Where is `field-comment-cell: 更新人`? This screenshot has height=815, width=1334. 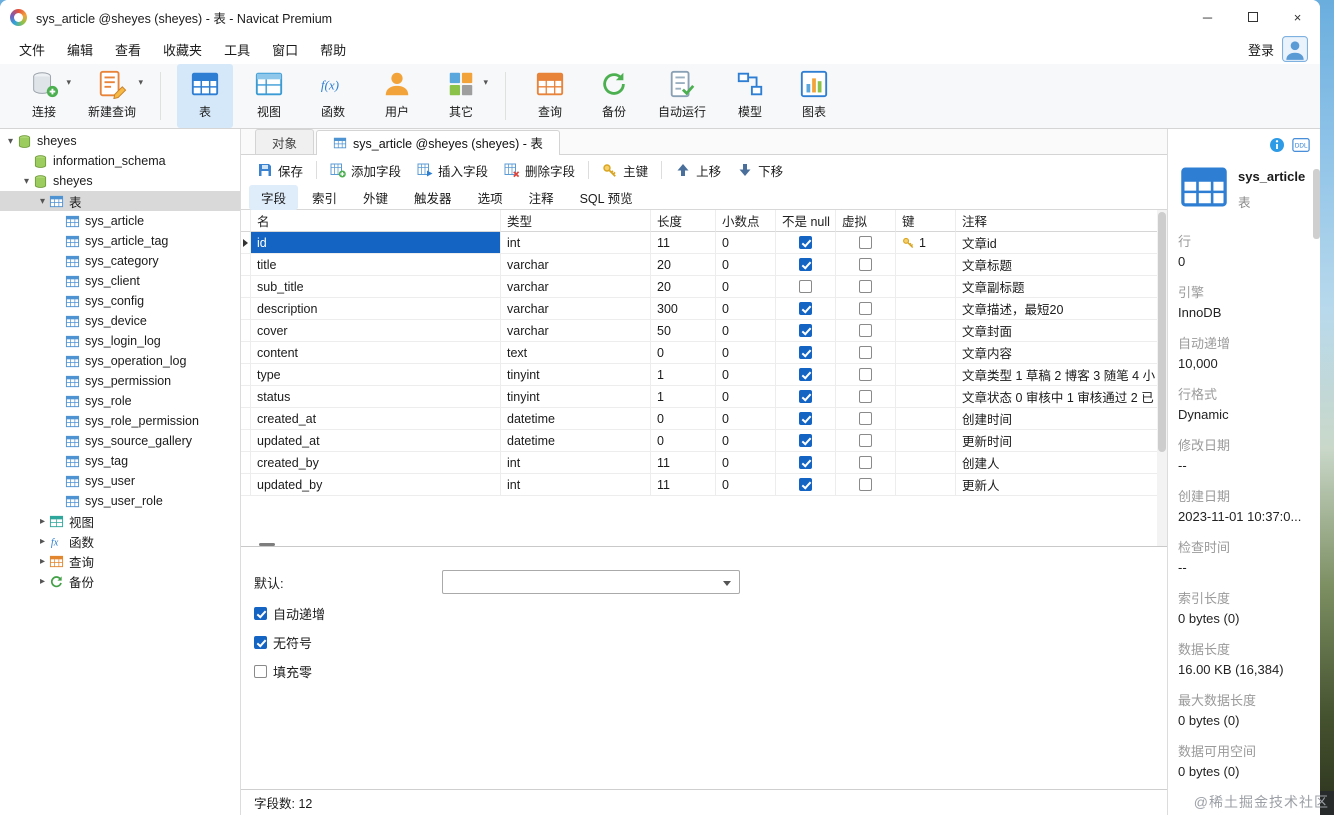 field-comment-cell: 更新人 is located at coordinates (1061, 485).